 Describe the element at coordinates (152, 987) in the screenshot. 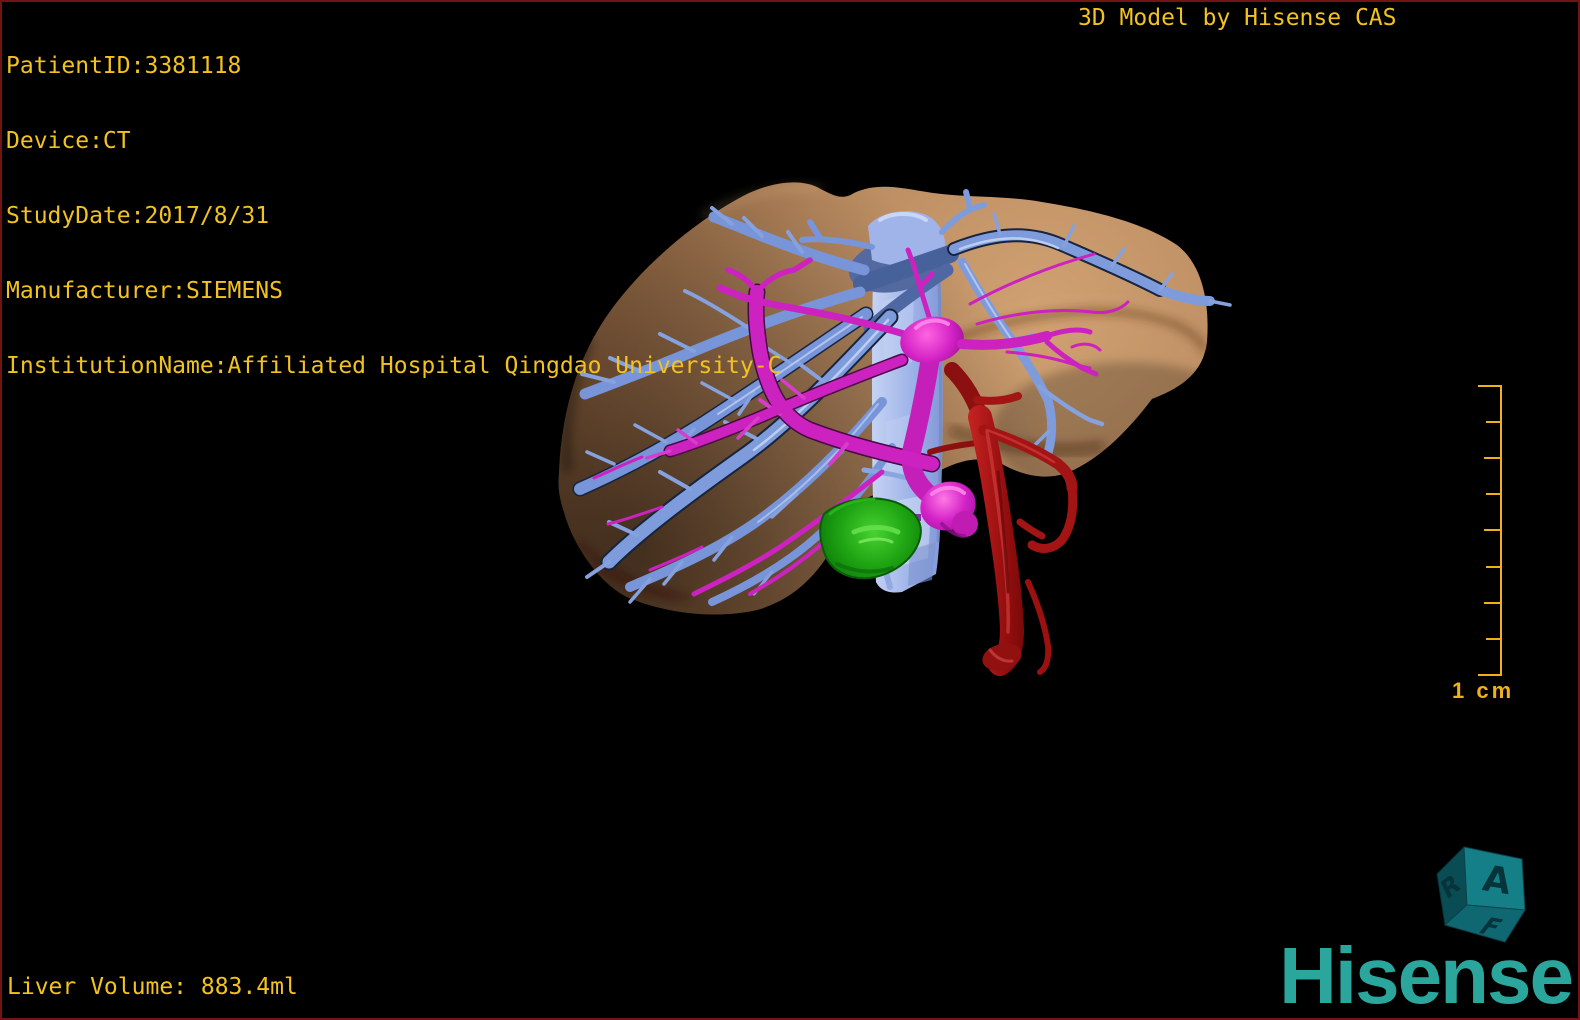

I see `liver-volume-text: Liver Volume: 883.4ml` at that location.